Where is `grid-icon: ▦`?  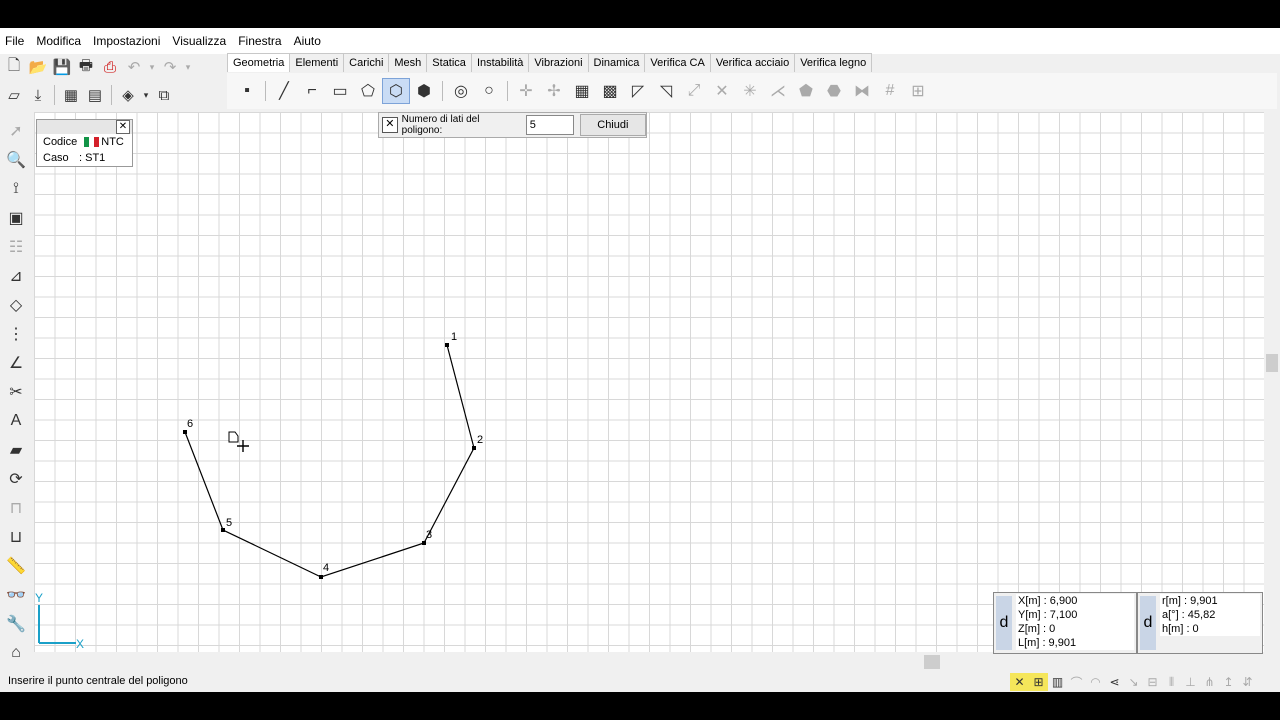 grid-icon: ▦ is located at coordinates (582, 91).